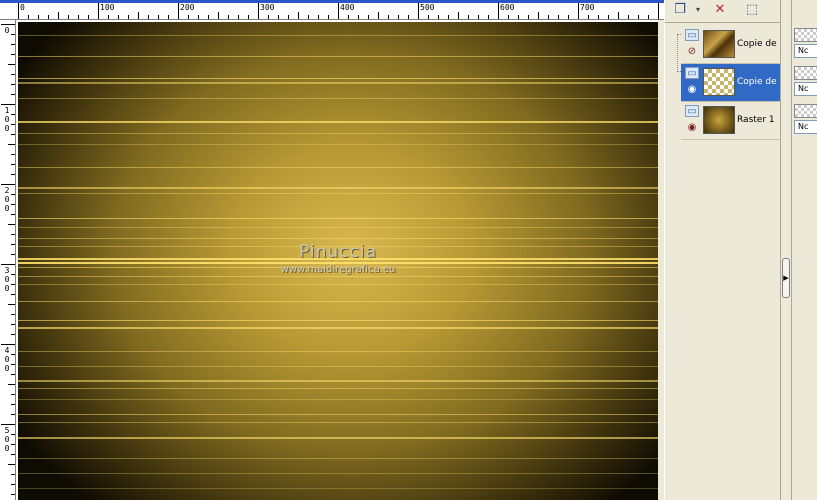  What do you see at coordinates (731, 45) in the screenshot?
I see `layer-row-copie-1: ▭ ⊘ Copie de R` at bounding box center [731, 45].